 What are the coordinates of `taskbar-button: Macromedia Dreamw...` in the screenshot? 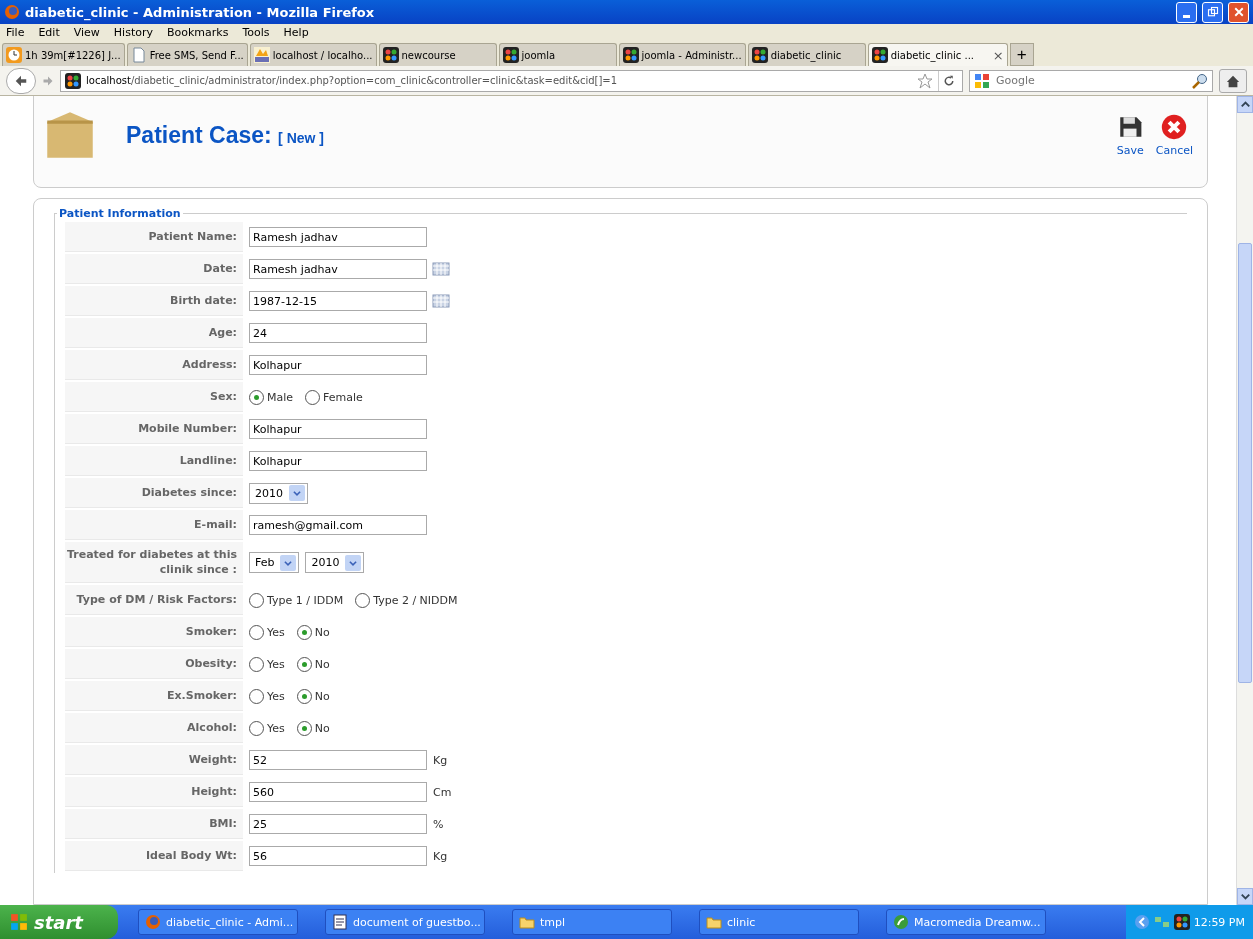 It's located at (966, 922).